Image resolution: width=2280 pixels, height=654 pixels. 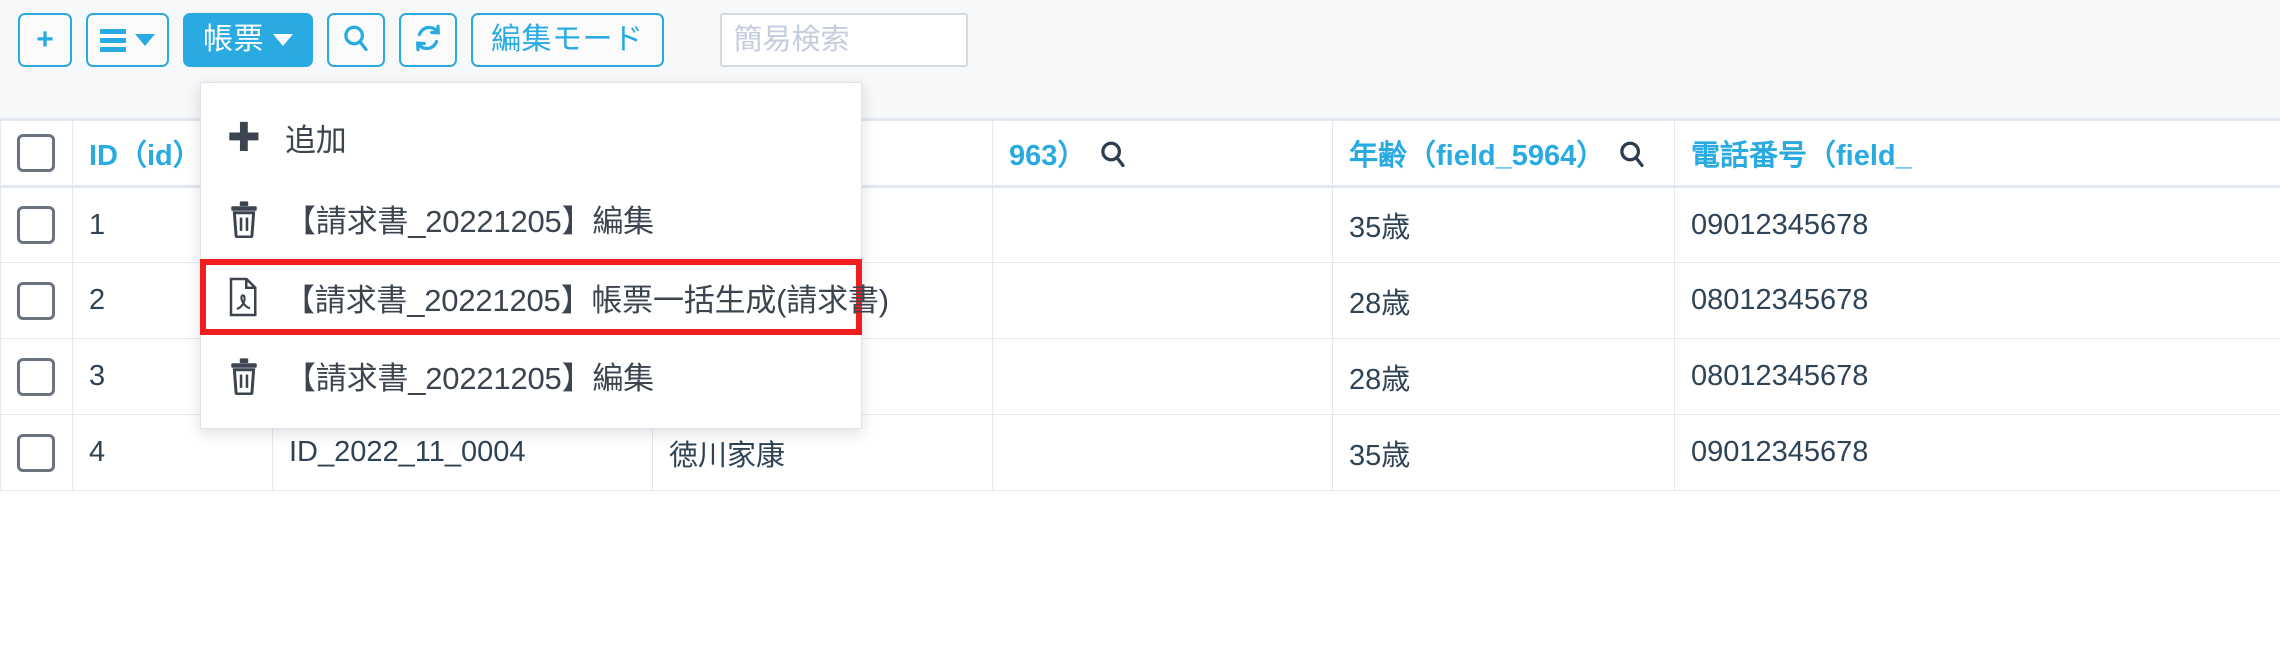 I want to click on select-all-header, so click(x=36, y=153).